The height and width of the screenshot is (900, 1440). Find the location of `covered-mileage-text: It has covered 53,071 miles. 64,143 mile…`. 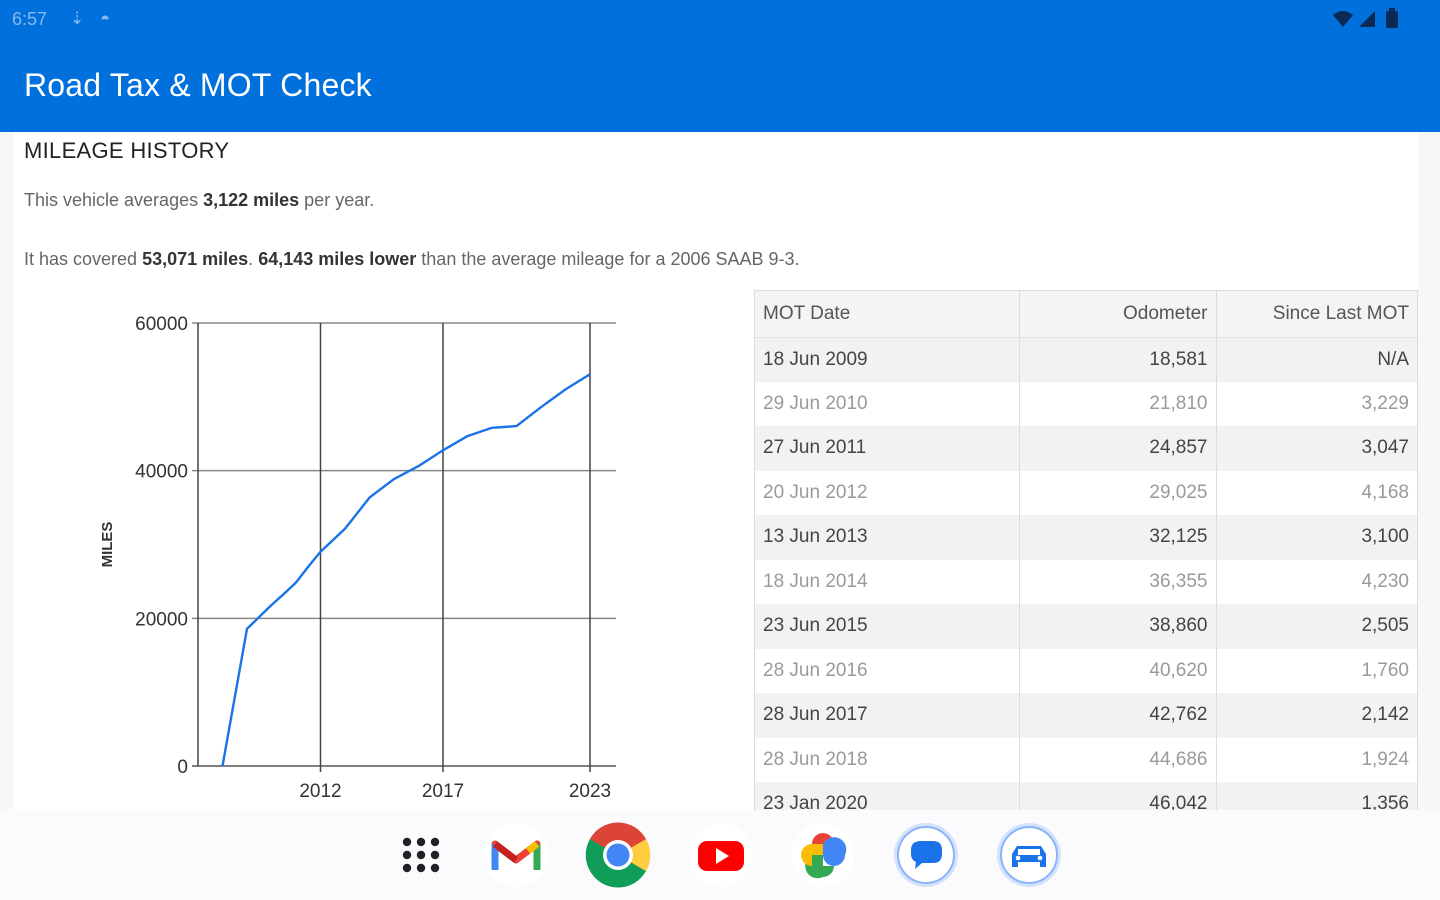

covered-mileage-text: It has covered 53,071 miles. 64,143 mile… is located at coordinates (412, 259).